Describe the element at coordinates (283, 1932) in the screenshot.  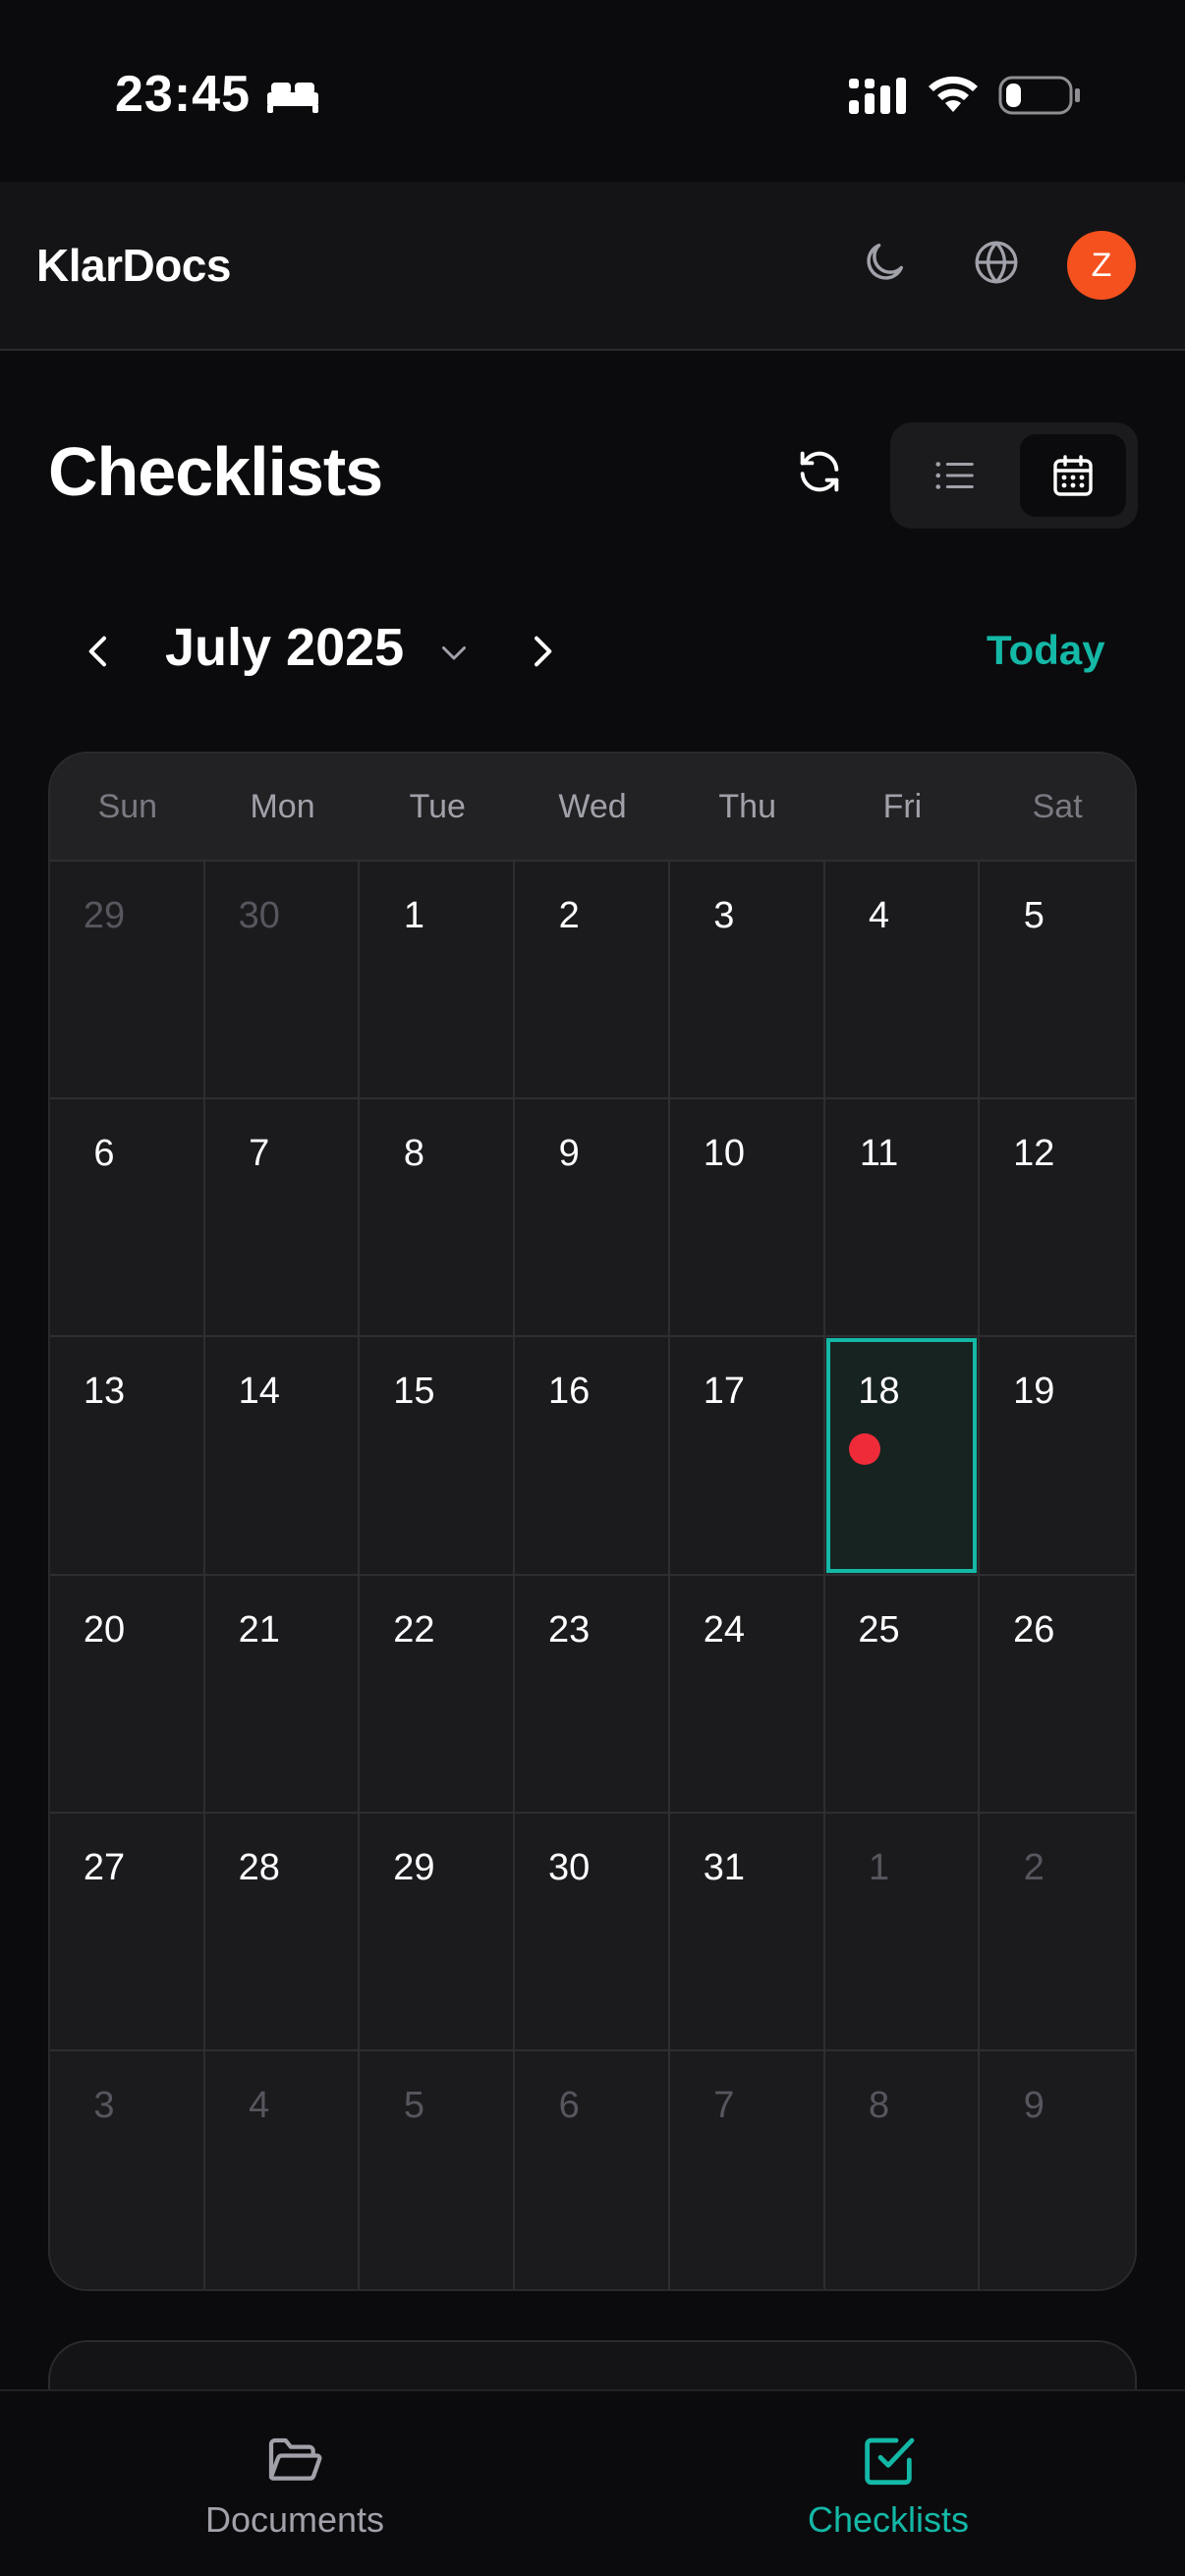
I see `calendar-day: 28` at that location.